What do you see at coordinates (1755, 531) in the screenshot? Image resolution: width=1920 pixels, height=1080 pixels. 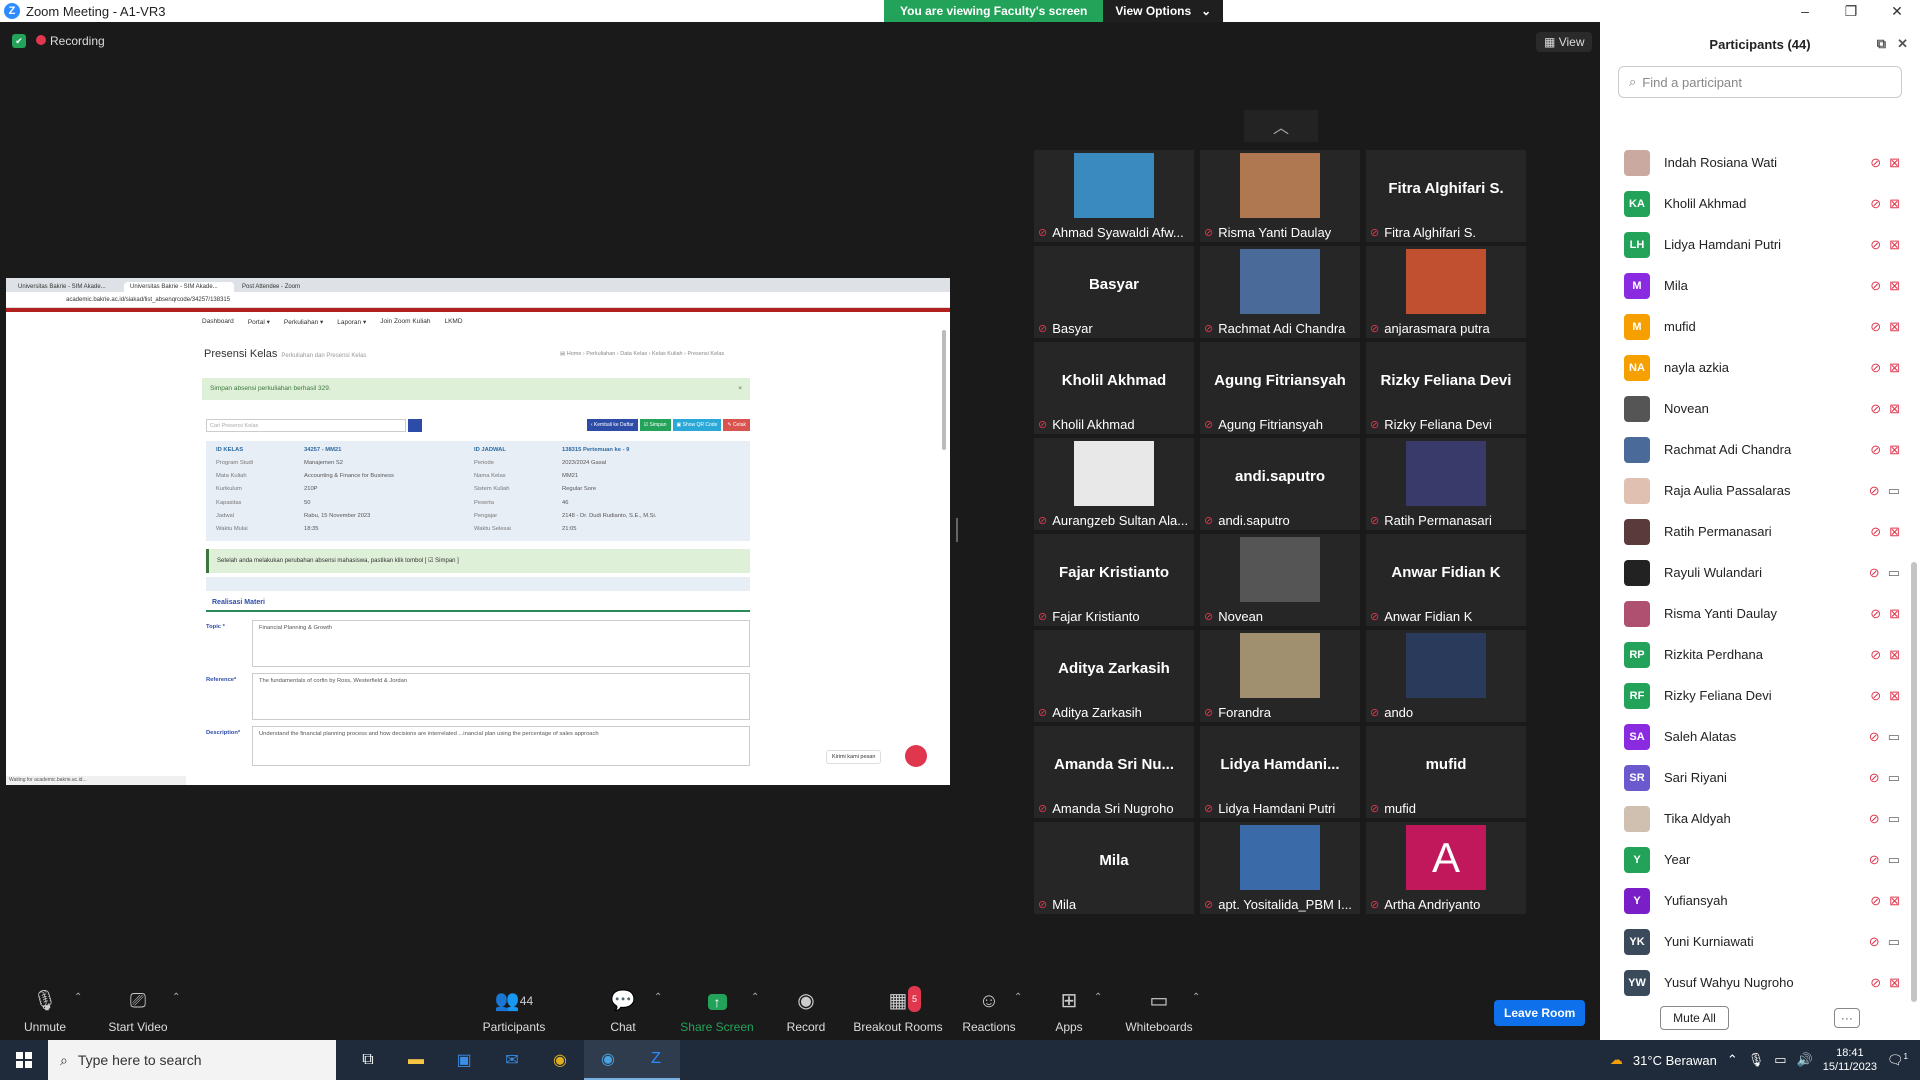 I see `participant-row: Ratih Permanasari ⊘ ⊠` at bounding box center [1755, 531].